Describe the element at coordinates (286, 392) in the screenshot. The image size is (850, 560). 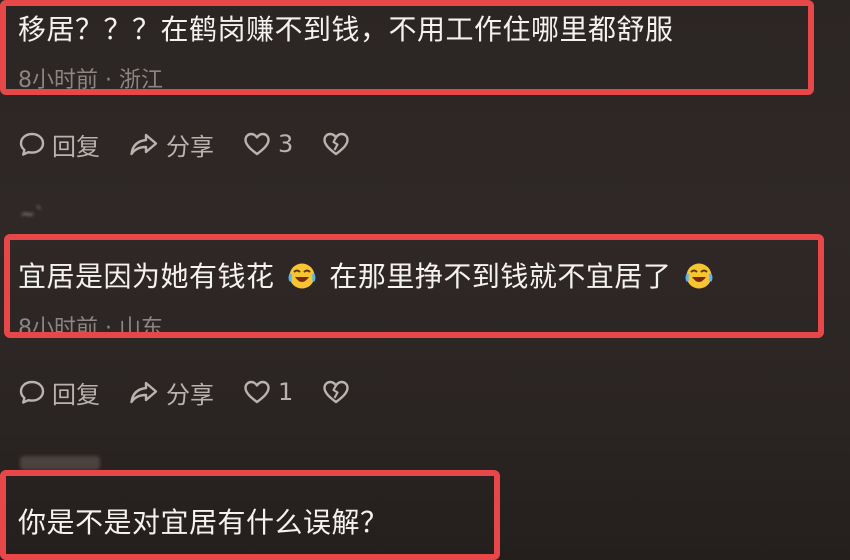
I see `comment-2-like-count: 1` at that location.